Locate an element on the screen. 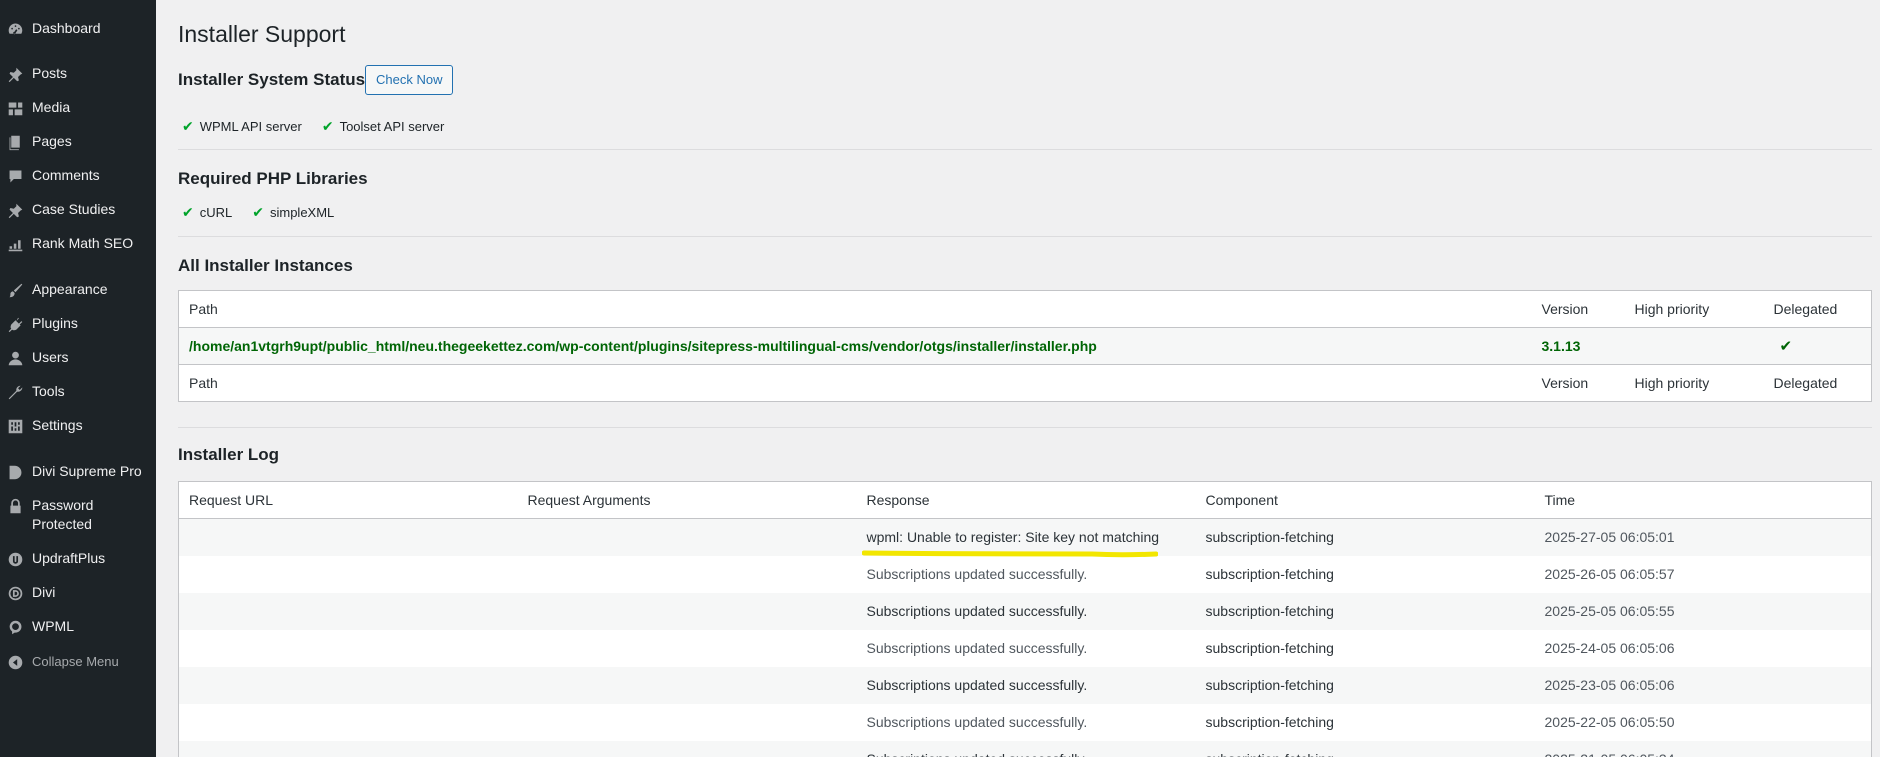 This screenshot has width=1880, height=757. sidebar-item-label: Password Protected is located at coordinates (63, 514).